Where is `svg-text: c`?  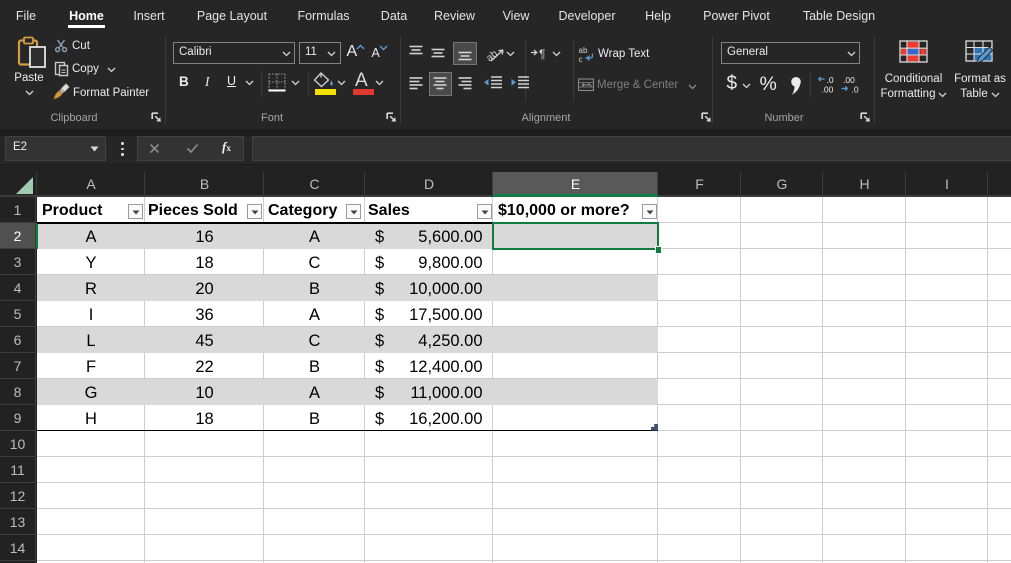
svg-text: c is located at coordinates (581, 59).